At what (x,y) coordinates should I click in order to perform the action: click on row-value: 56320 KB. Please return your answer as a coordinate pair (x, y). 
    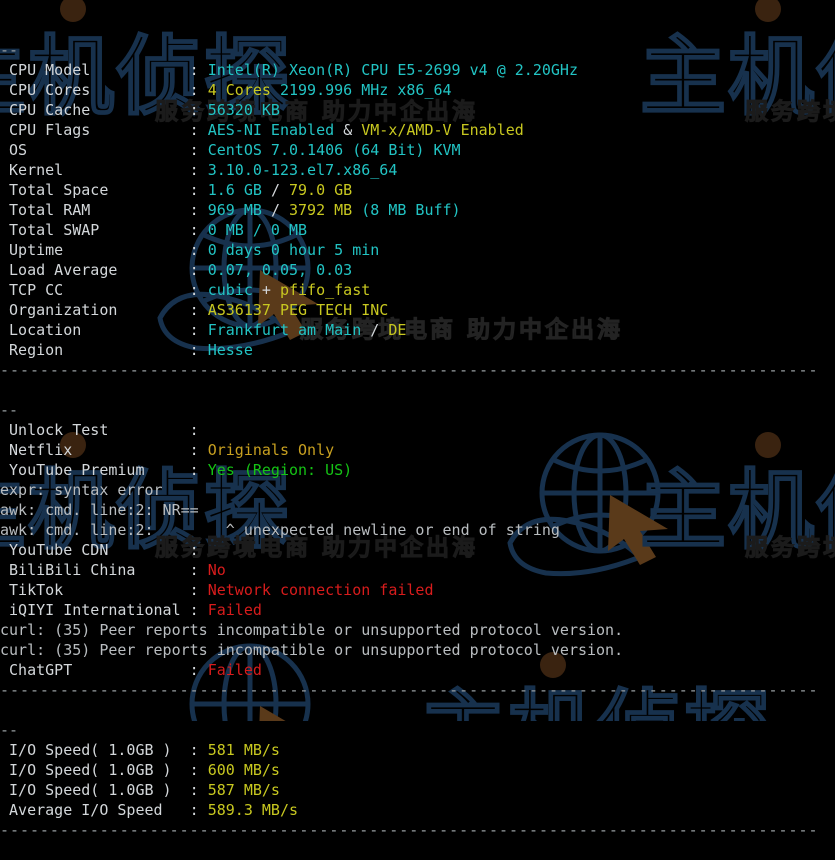
    Looking at the image, I should click on (243, 110).